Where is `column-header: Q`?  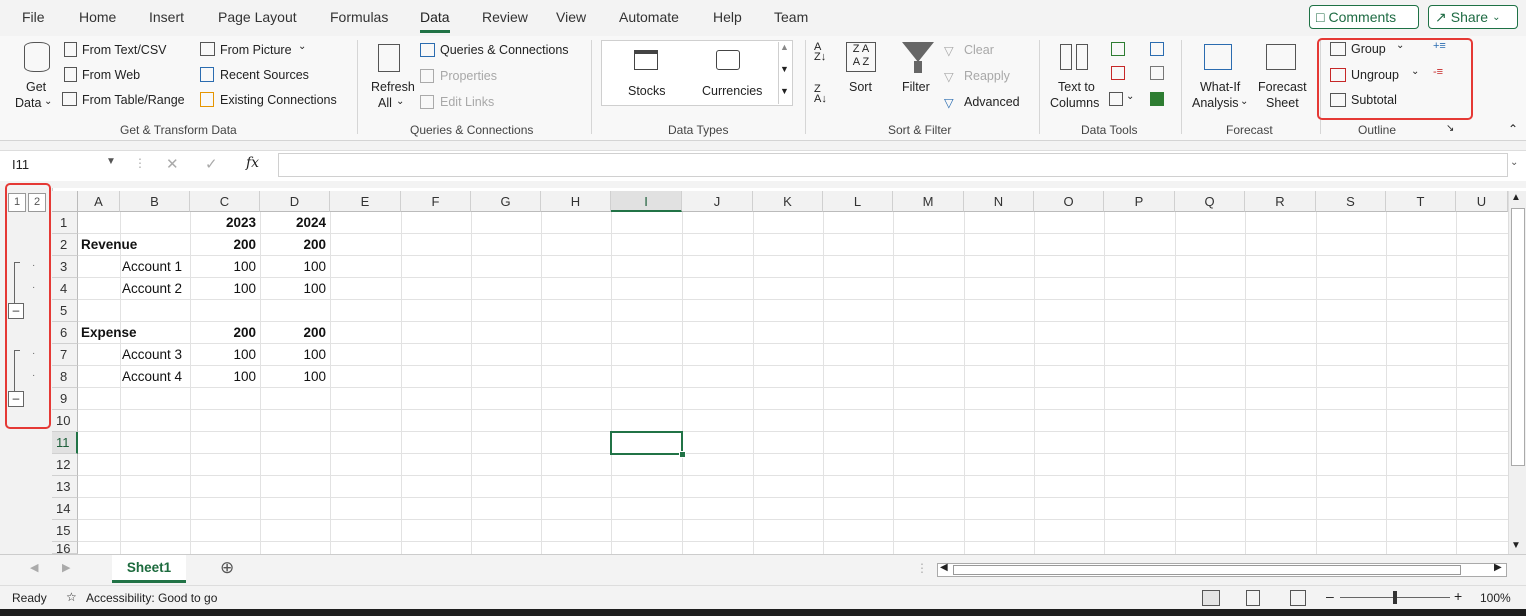 column-header: Q is located at coordinates (1210, 201).